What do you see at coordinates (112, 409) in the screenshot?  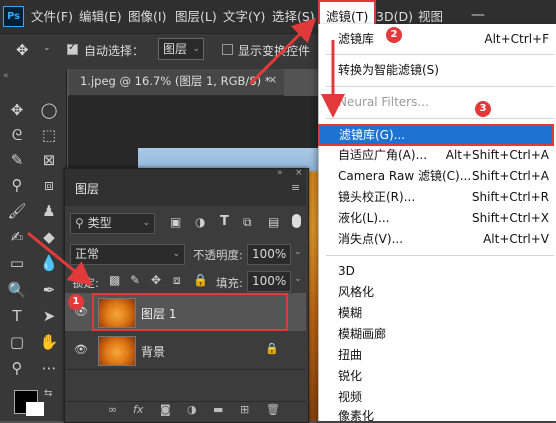 I see `link-layers-icon: ∞` at bounding box center [112, 409].